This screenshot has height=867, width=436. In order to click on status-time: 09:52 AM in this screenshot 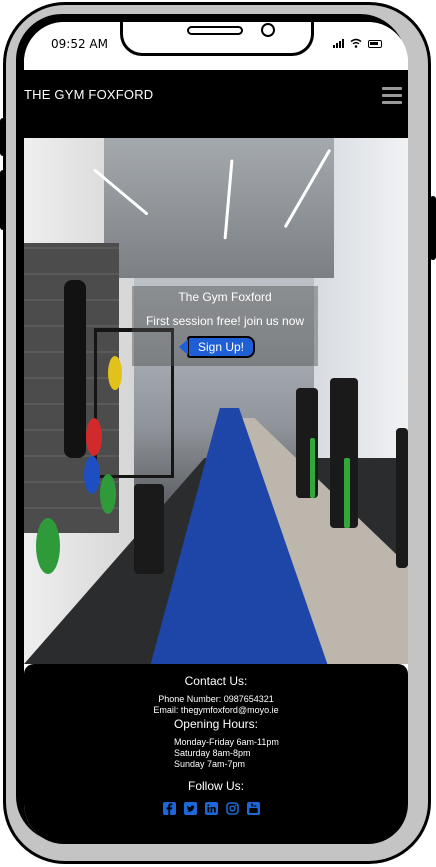, I will do `click(79, 44)`.